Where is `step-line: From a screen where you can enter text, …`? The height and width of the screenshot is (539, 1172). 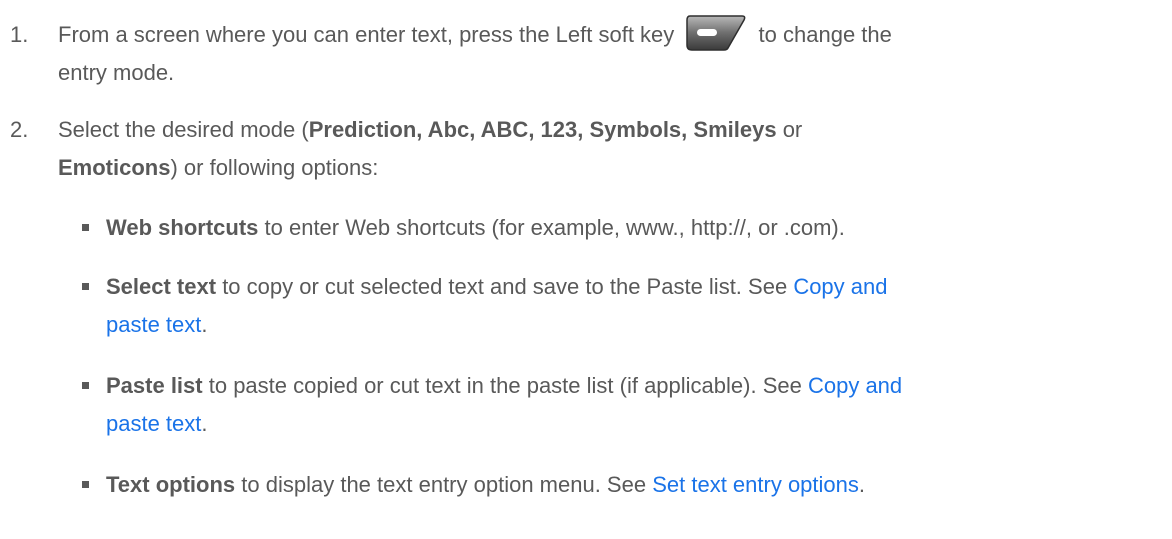
step-line: From a screen where you can enter text, … is located at coordinates (605, 34).